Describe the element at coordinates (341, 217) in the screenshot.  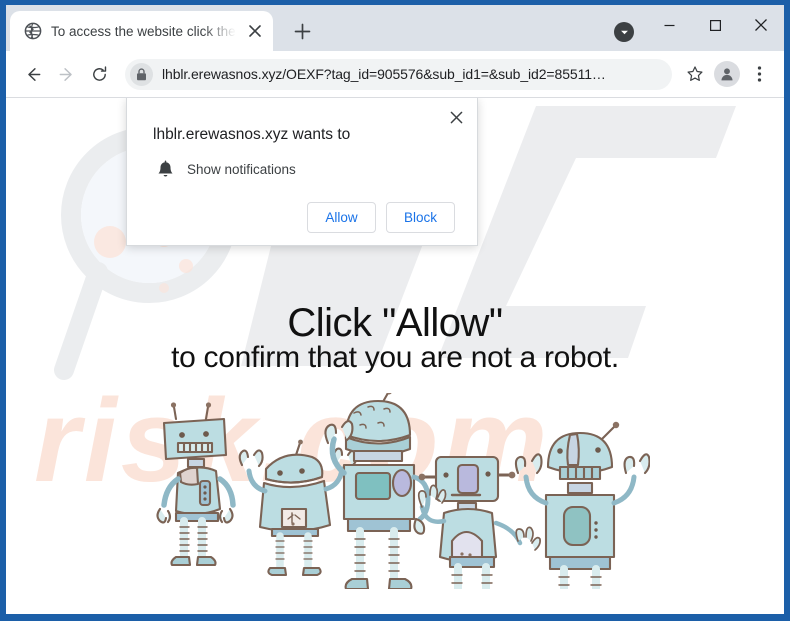
I see `allow-button: Allow` at that location.